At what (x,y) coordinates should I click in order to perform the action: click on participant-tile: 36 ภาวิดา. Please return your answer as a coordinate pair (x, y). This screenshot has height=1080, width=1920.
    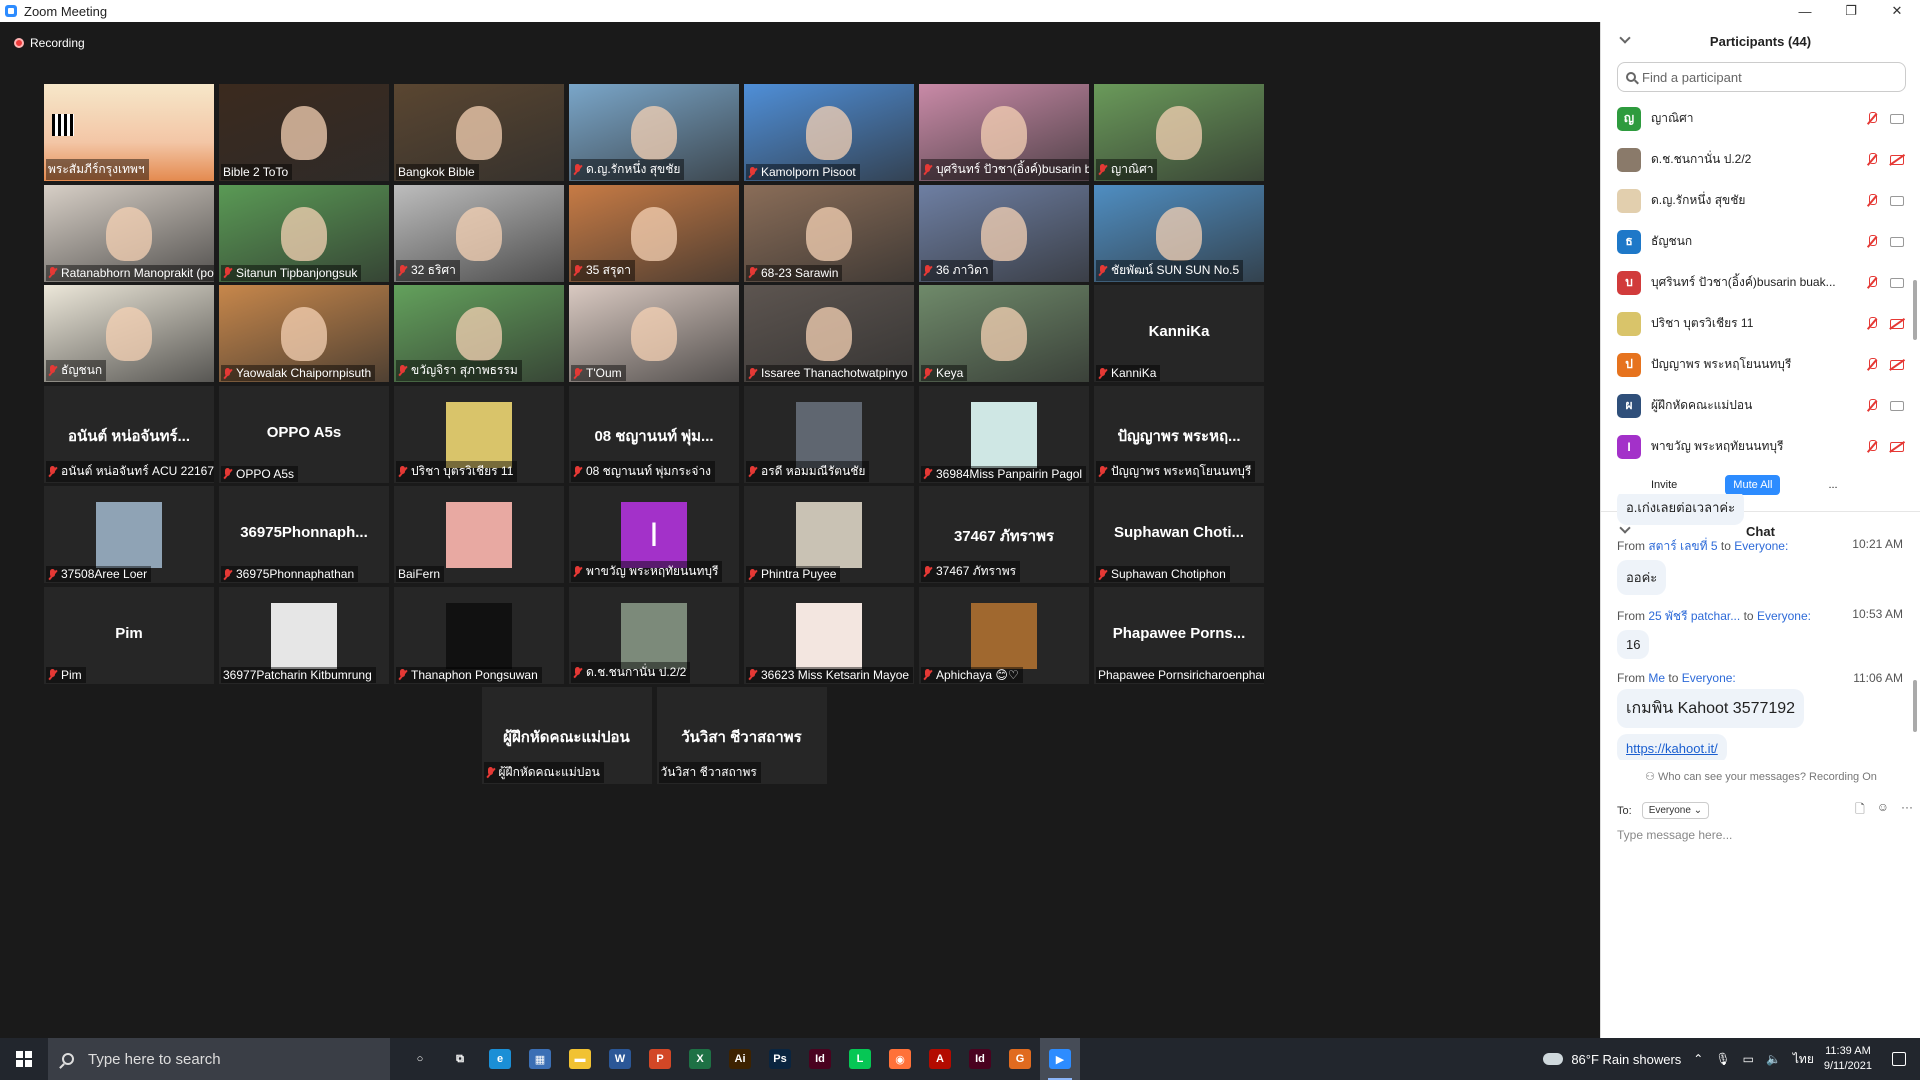
    Looking at the image, I should click on (1004, 233).